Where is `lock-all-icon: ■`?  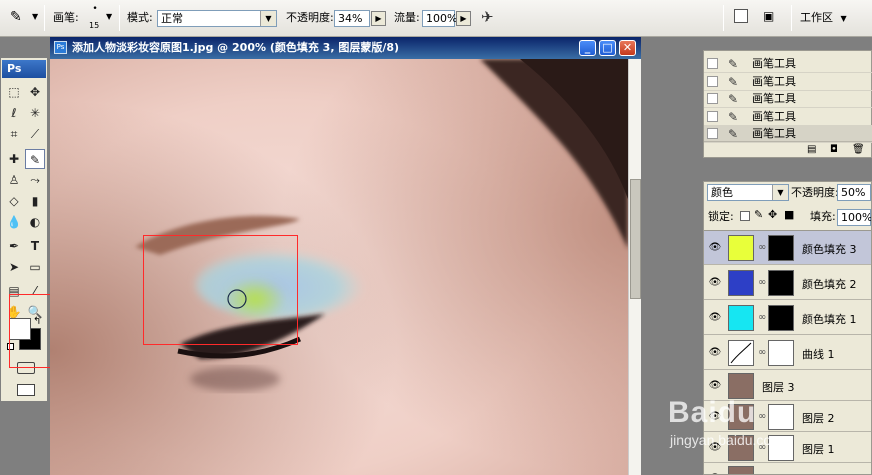 lock-all-icon: ■ is located at coordinates (789, 214).